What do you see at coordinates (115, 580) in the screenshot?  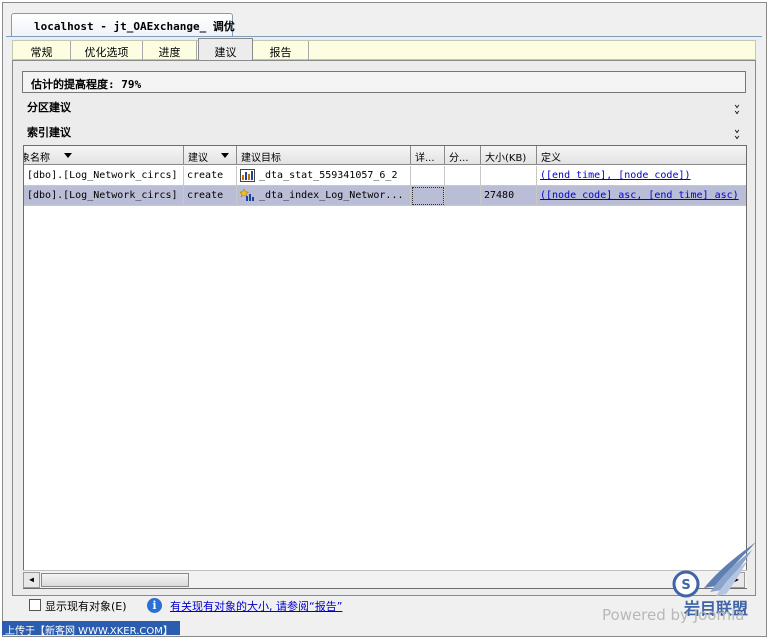 I see `scrollbar-thumb` at bounding box center [115, 580].